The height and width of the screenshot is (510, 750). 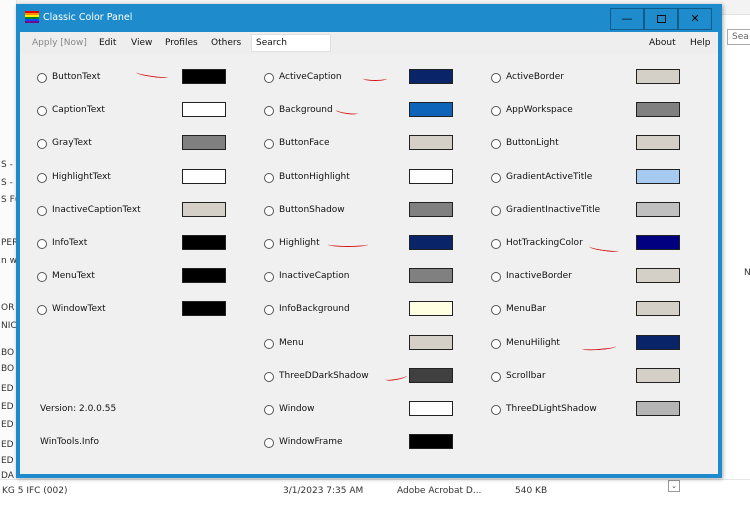 I want to click on color-option-highlighttext: HighlightText, so click(x=107, y=178).